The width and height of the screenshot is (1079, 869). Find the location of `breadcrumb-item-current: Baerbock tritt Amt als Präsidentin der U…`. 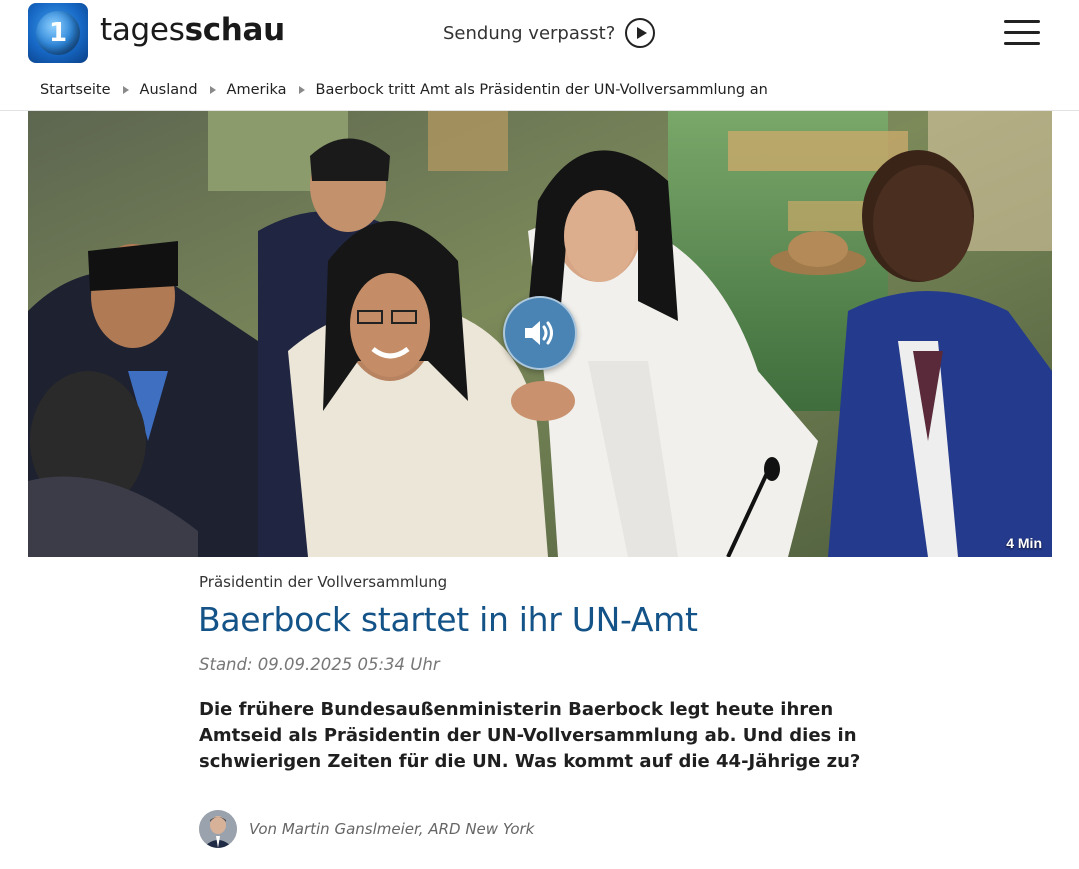

breadcrumb-item-current: Baerbock tritt Amt als Präsidentin der U… is located at coordinates (541, 90).